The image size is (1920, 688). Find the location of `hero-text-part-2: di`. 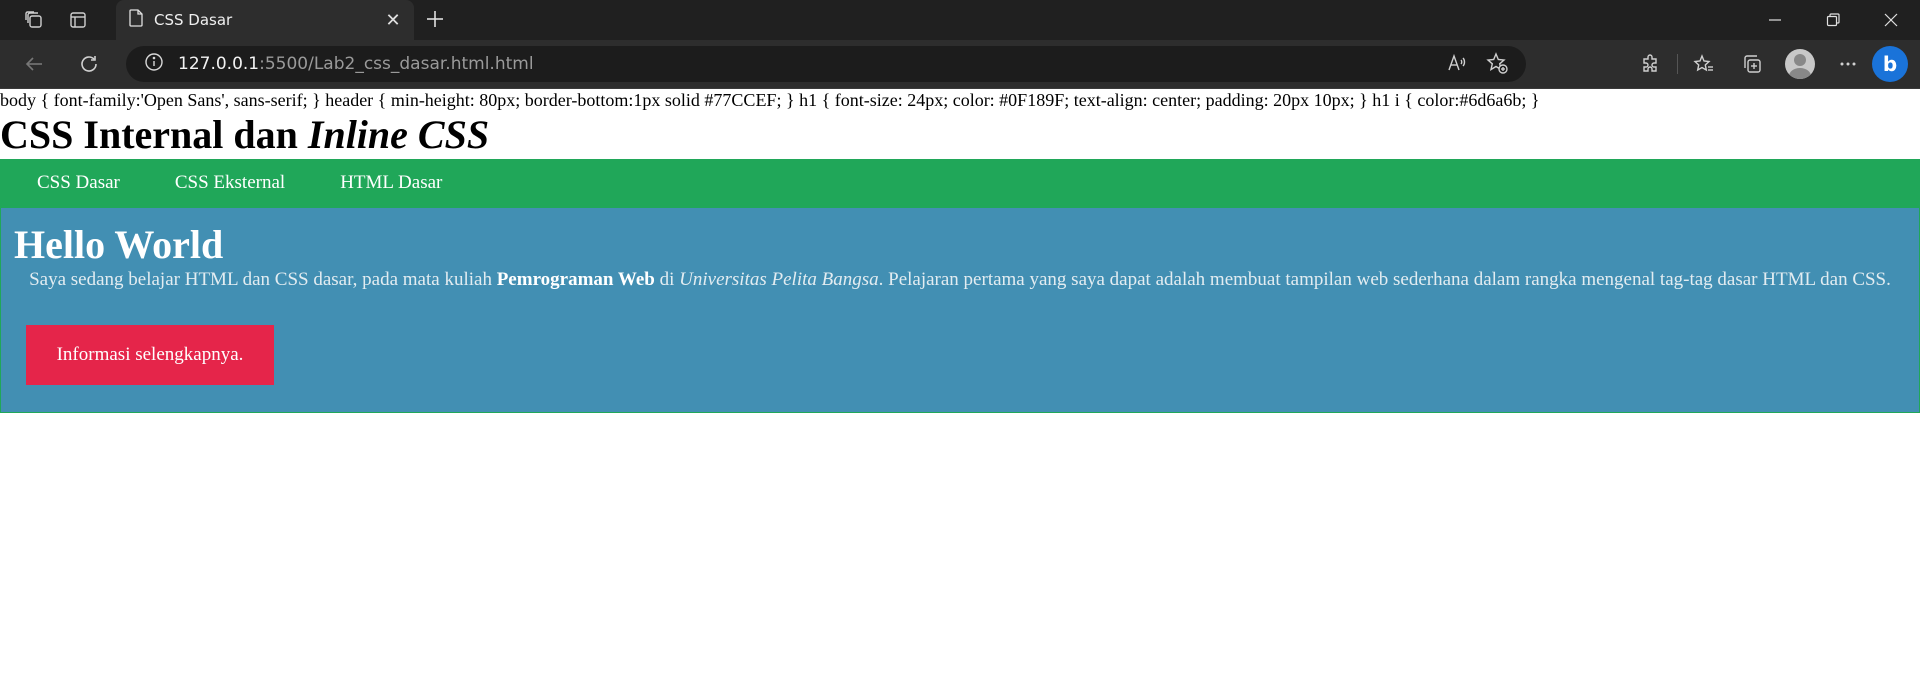

hero-text-part-2: di is located at coordinates (667, 279).